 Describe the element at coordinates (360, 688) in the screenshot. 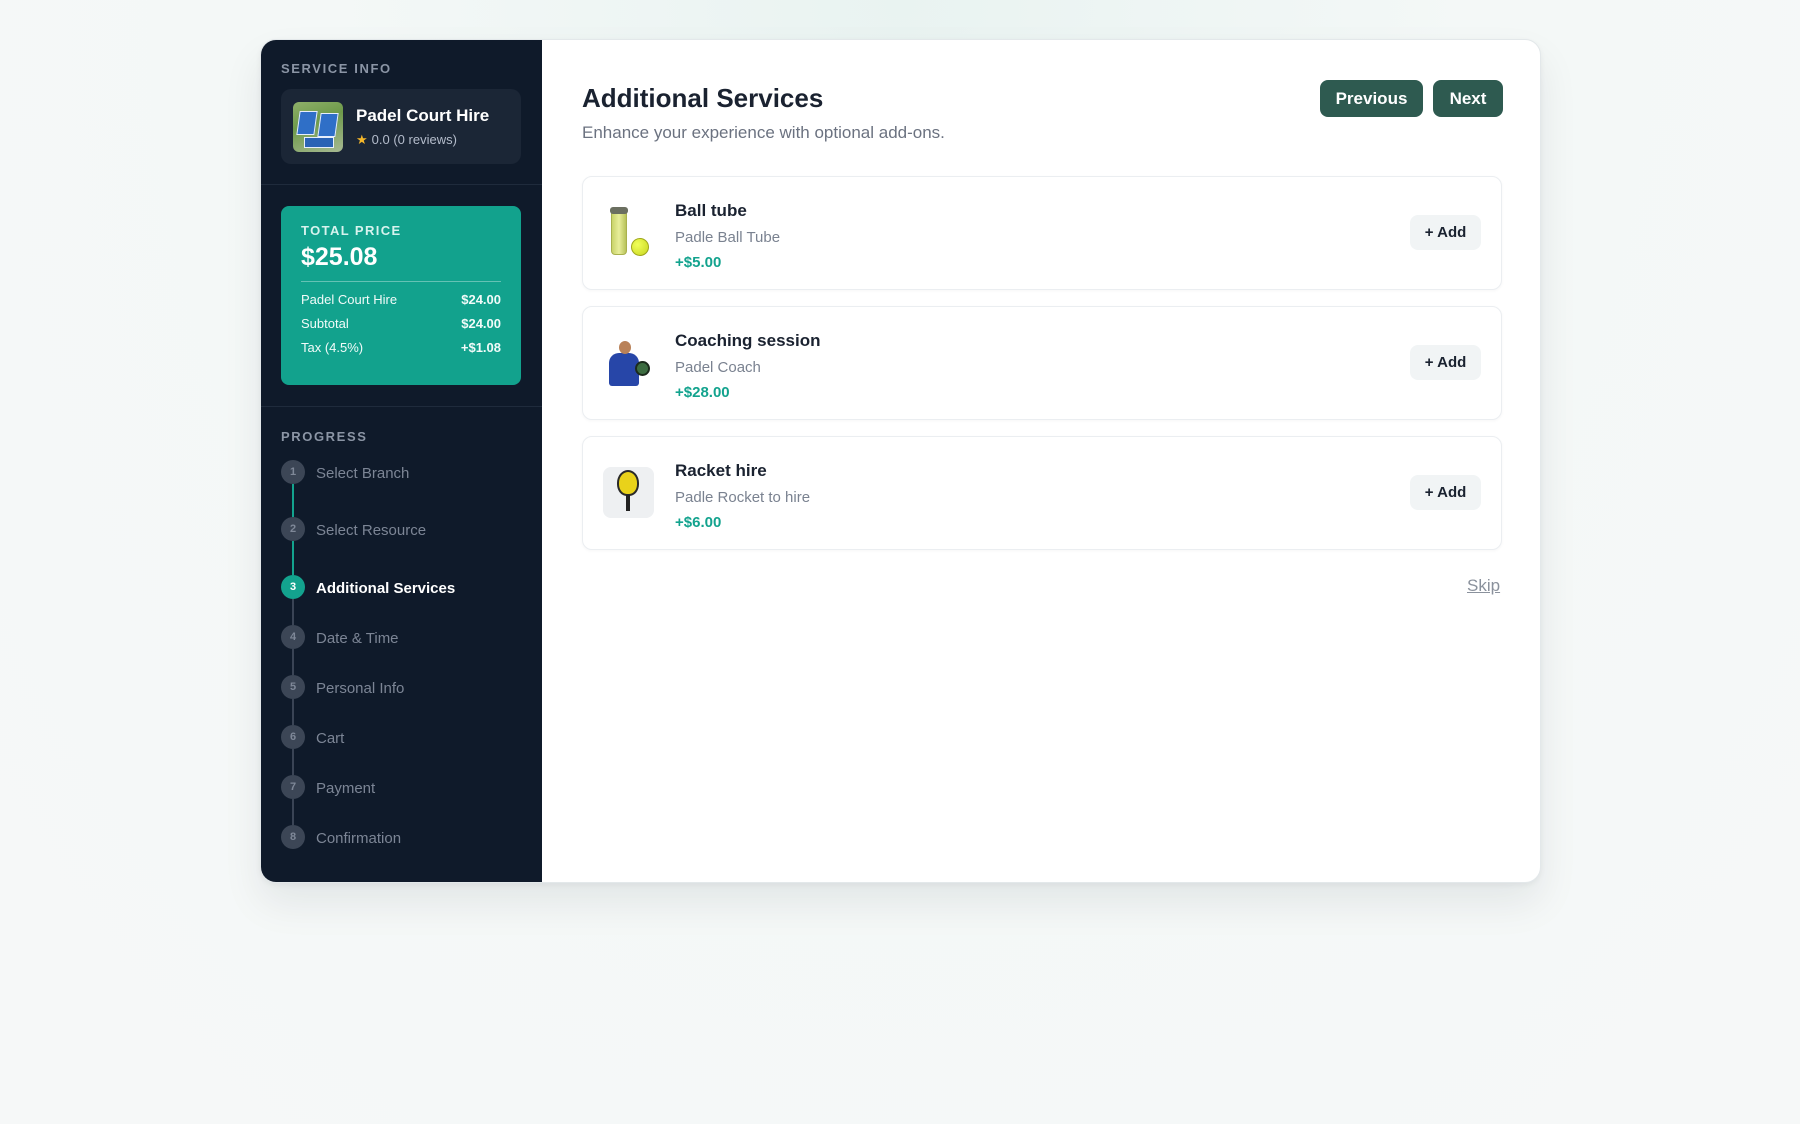

I see `step-label: Personal Info` at that location.